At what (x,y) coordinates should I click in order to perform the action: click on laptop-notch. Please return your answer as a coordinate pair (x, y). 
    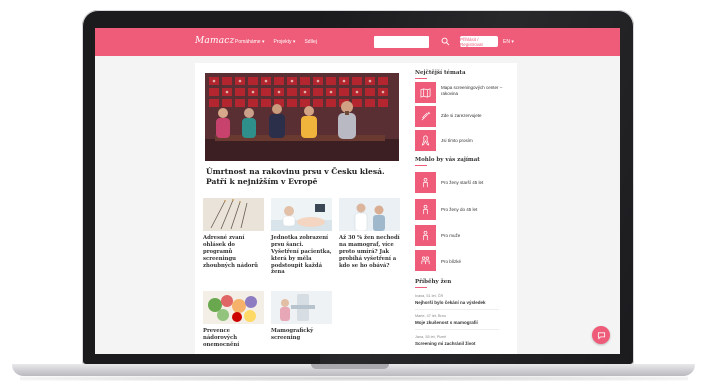
    Looking at the image, I should click on (350, 366).